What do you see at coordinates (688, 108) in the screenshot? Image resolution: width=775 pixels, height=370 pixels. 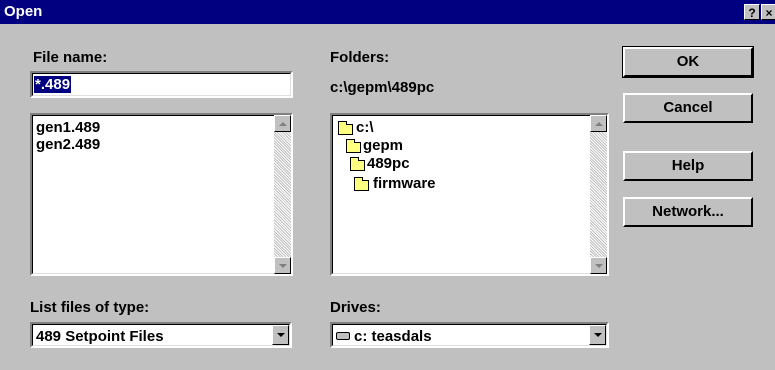 I see `cancel-button: Cancel` at bounding box center [688, 108].